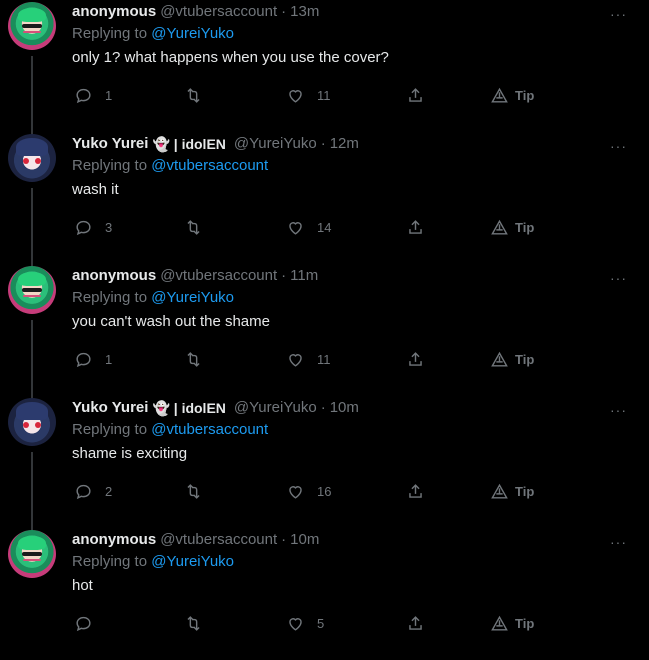  I want to click on timestamp: 12m, so click(344, 144).